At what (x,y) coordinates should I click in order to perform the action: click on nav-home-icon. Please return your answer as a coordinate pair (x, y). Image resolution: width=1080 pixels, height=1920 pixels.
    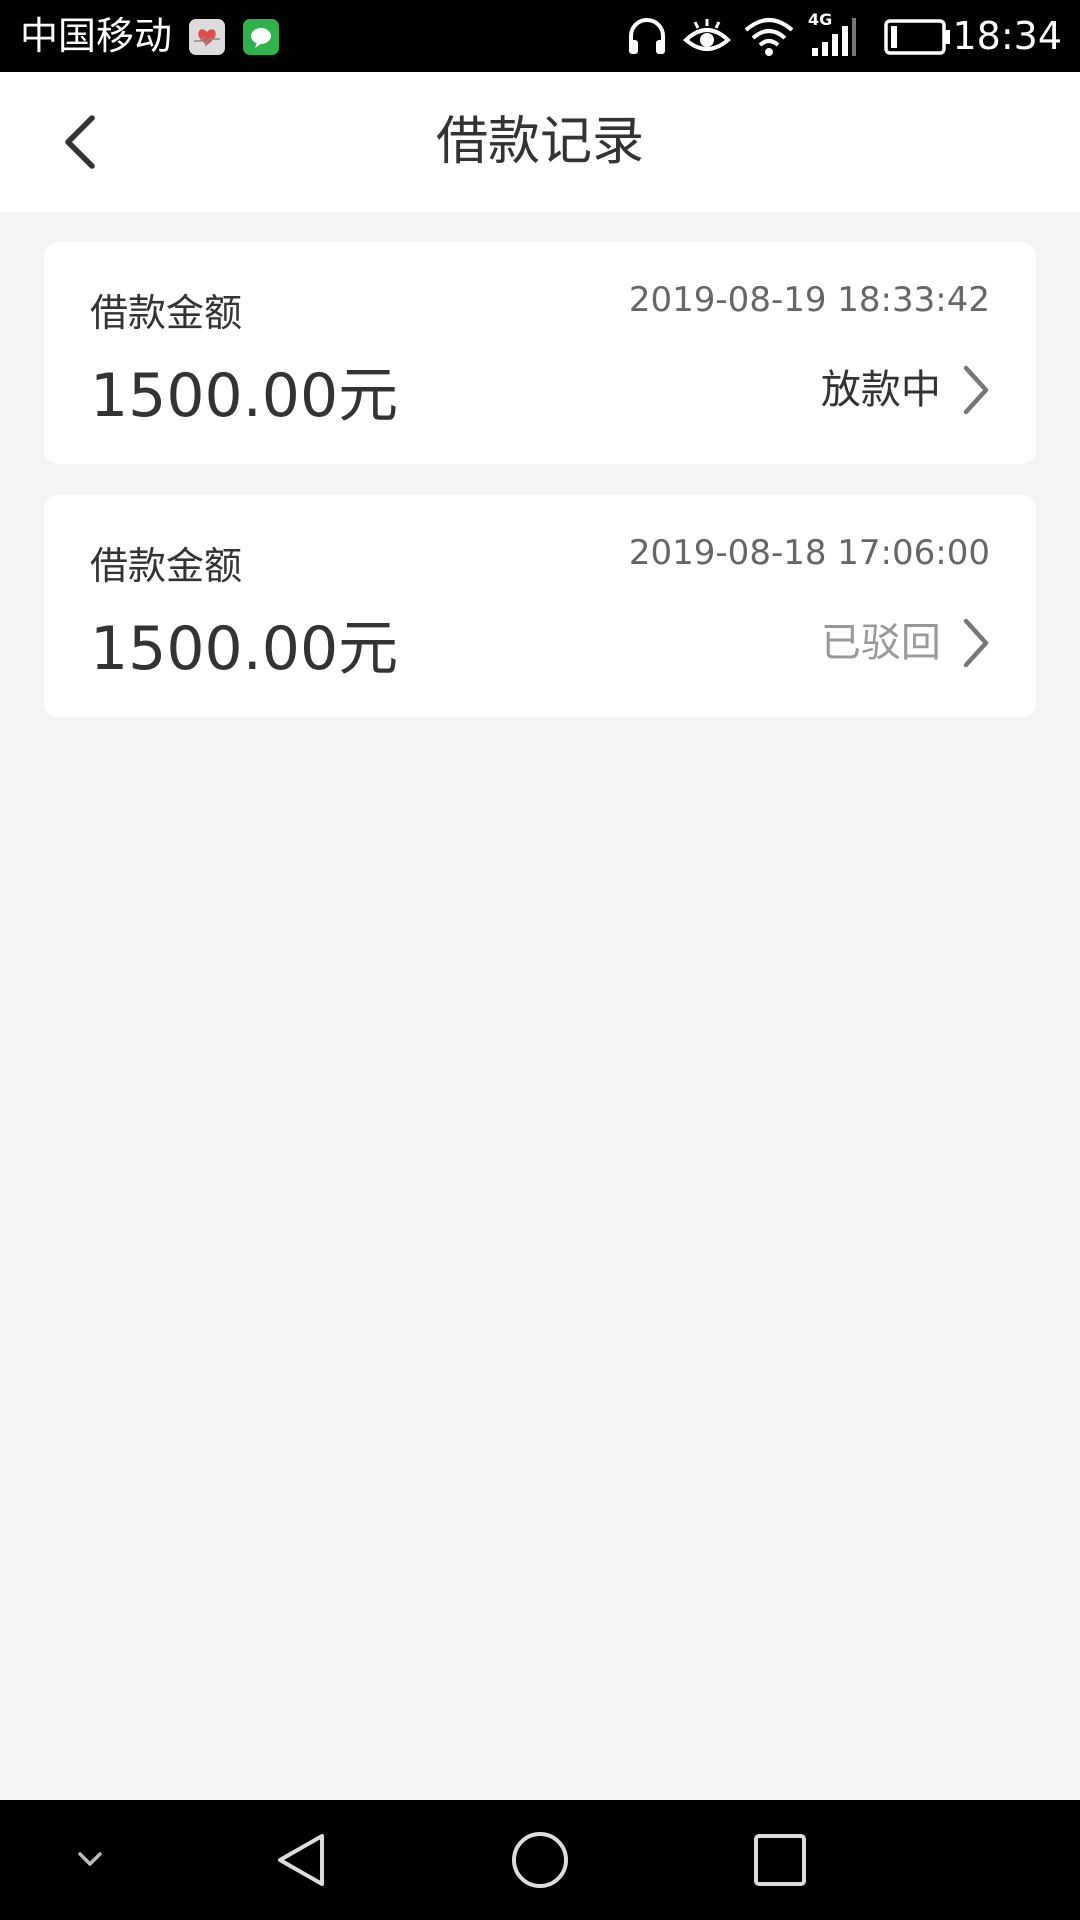
    Looking at the image, I should click on (540, 1862).